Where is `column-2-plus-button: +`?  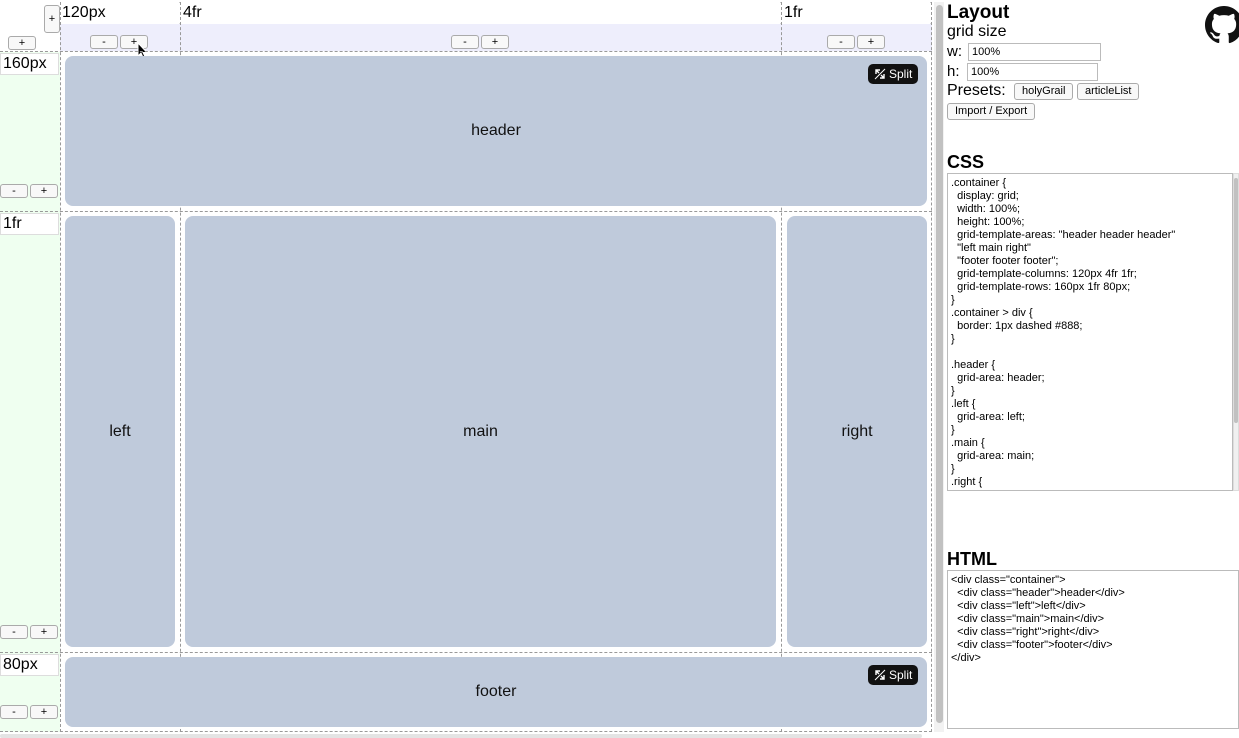
column-2-plus-button: + is located at coordinates (495, 42).